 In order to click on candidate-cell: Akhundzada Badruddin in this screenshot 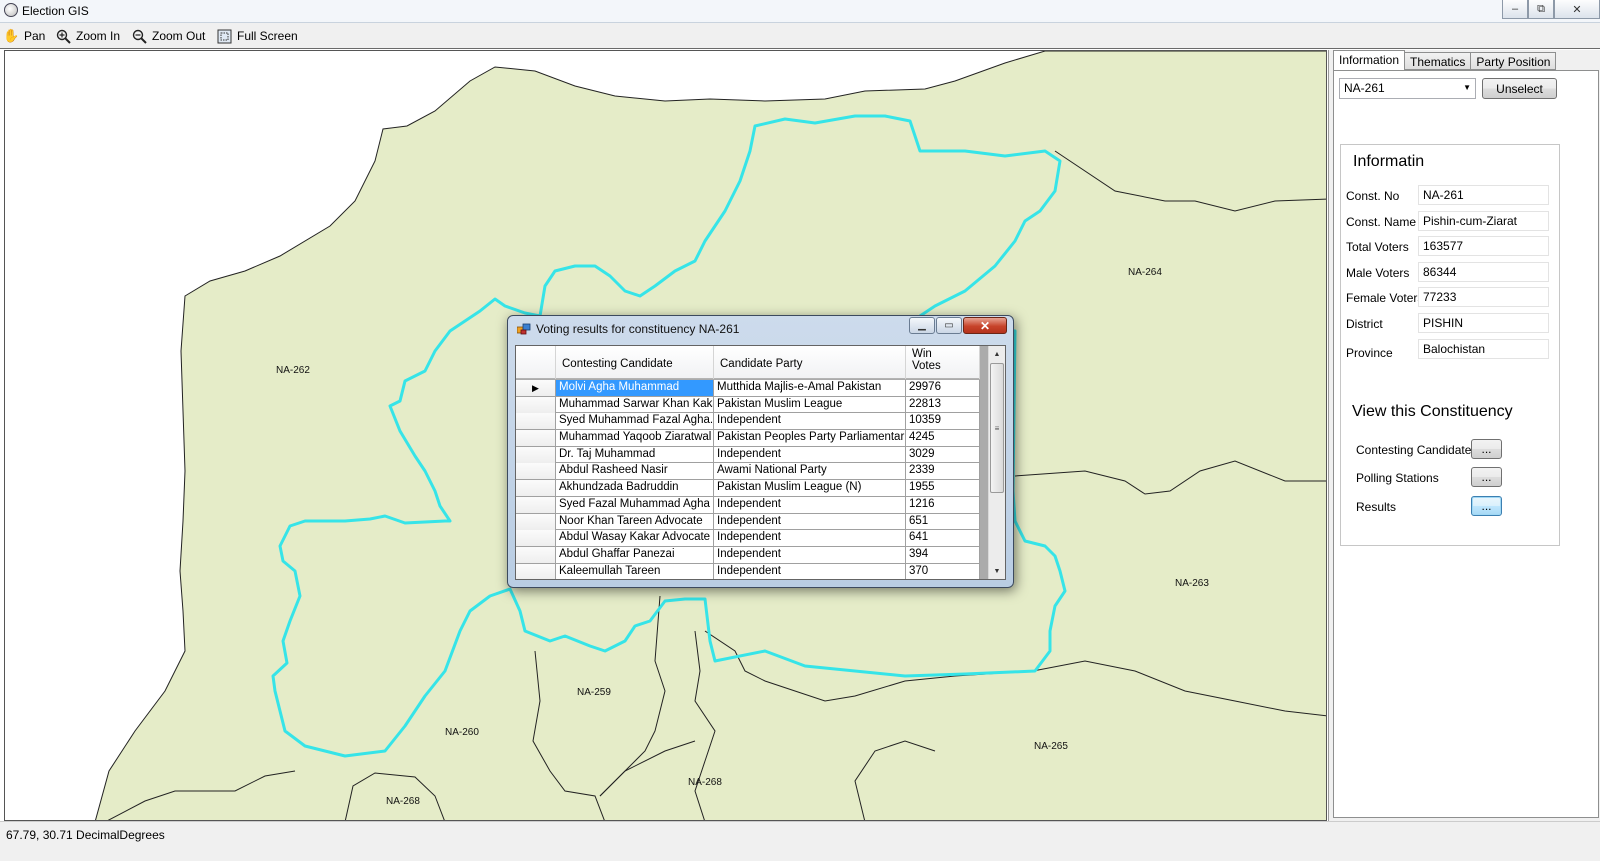, I will do `click(635, 488)`.